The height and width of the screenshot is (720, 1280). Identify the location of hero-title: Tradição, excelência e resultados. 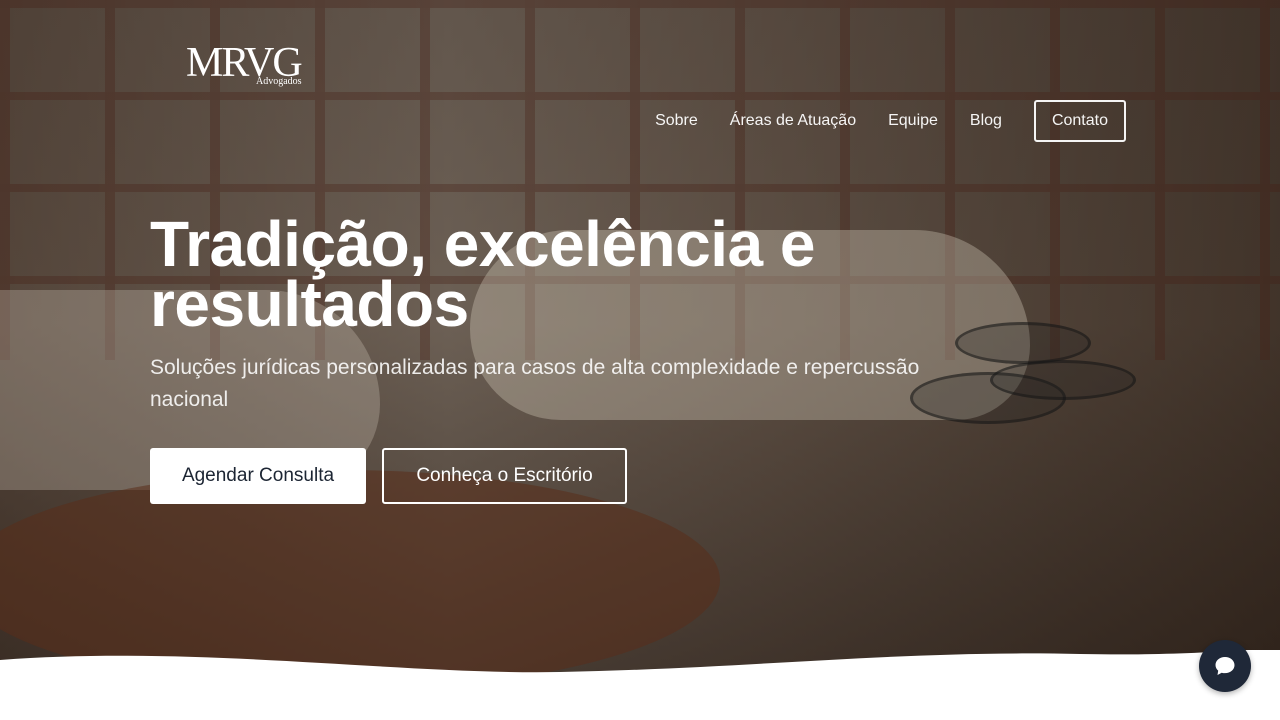
(482, 274).